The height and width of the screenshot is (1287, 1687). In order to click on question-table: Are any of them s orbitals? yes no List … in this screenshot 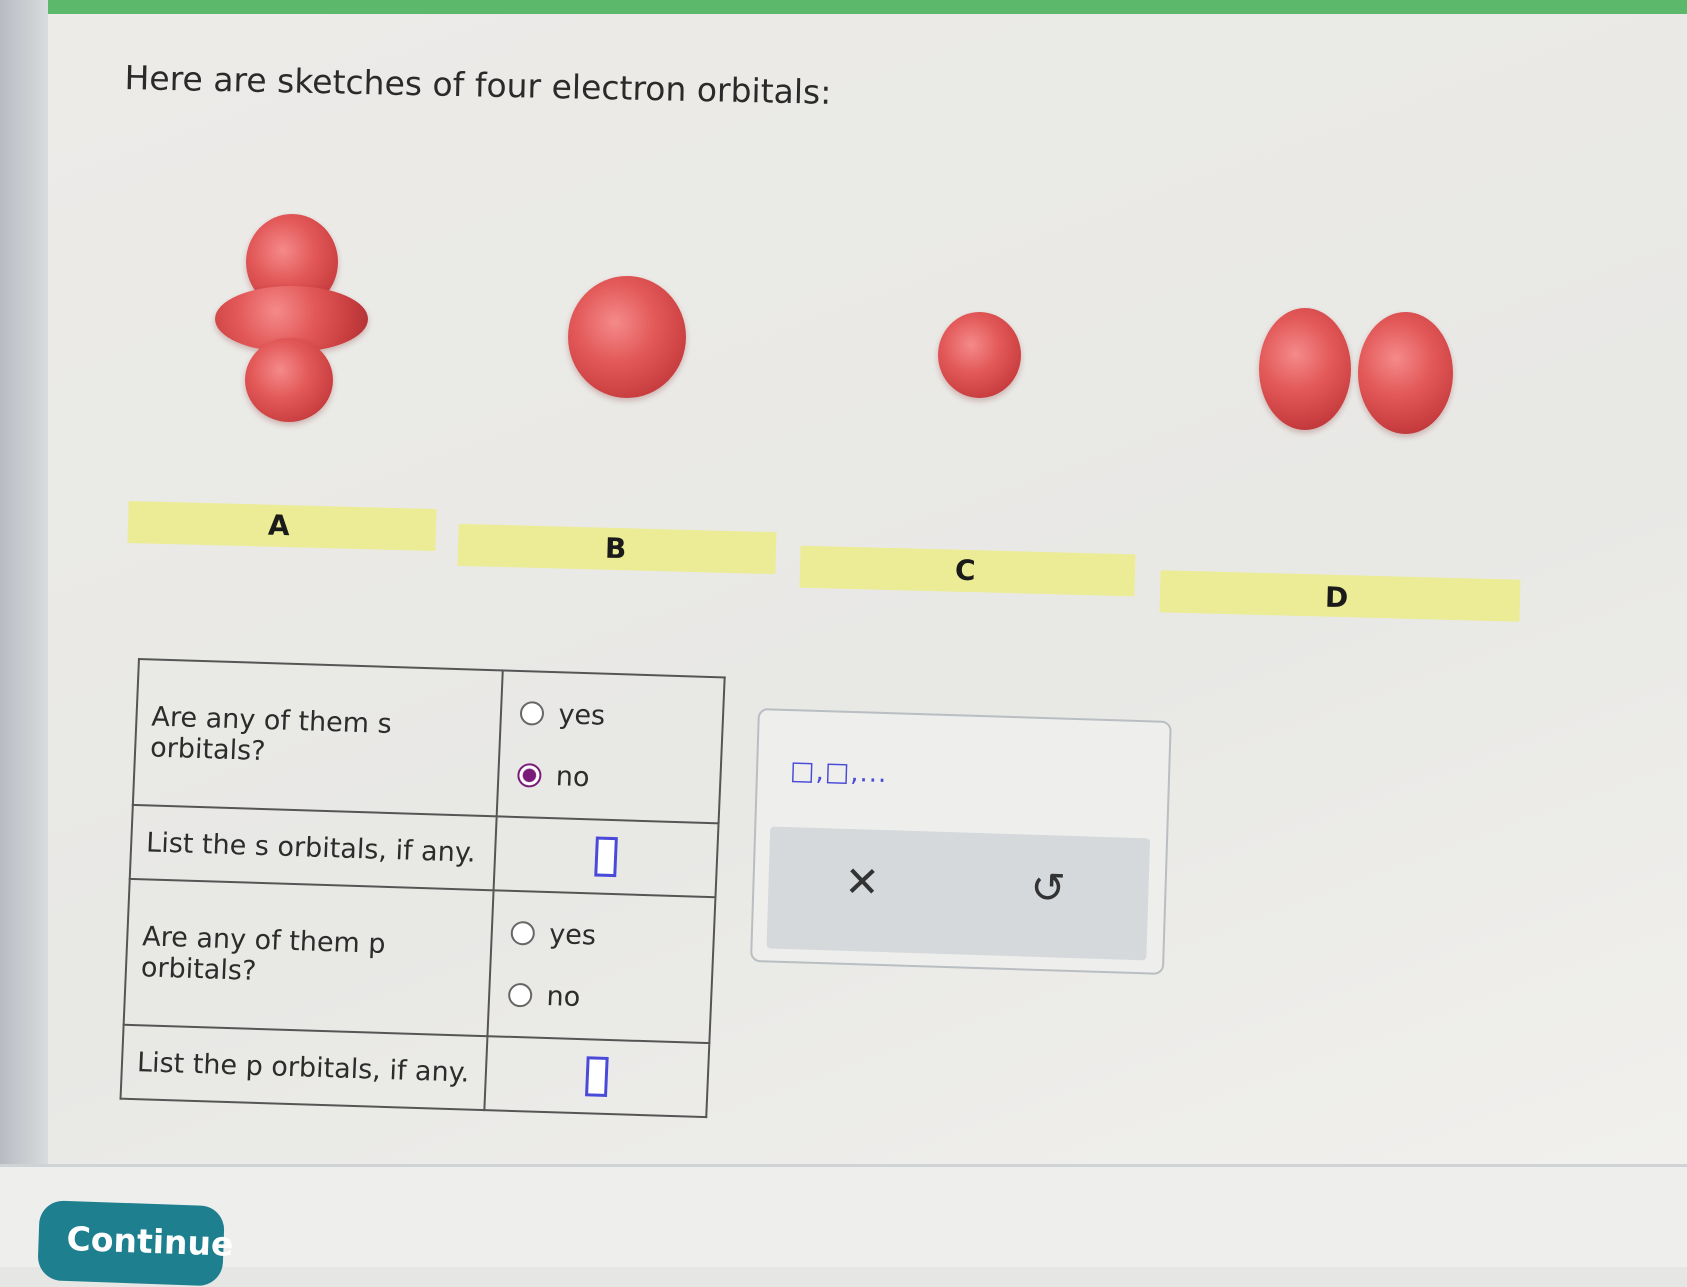, I will do `click(422, 888)`.